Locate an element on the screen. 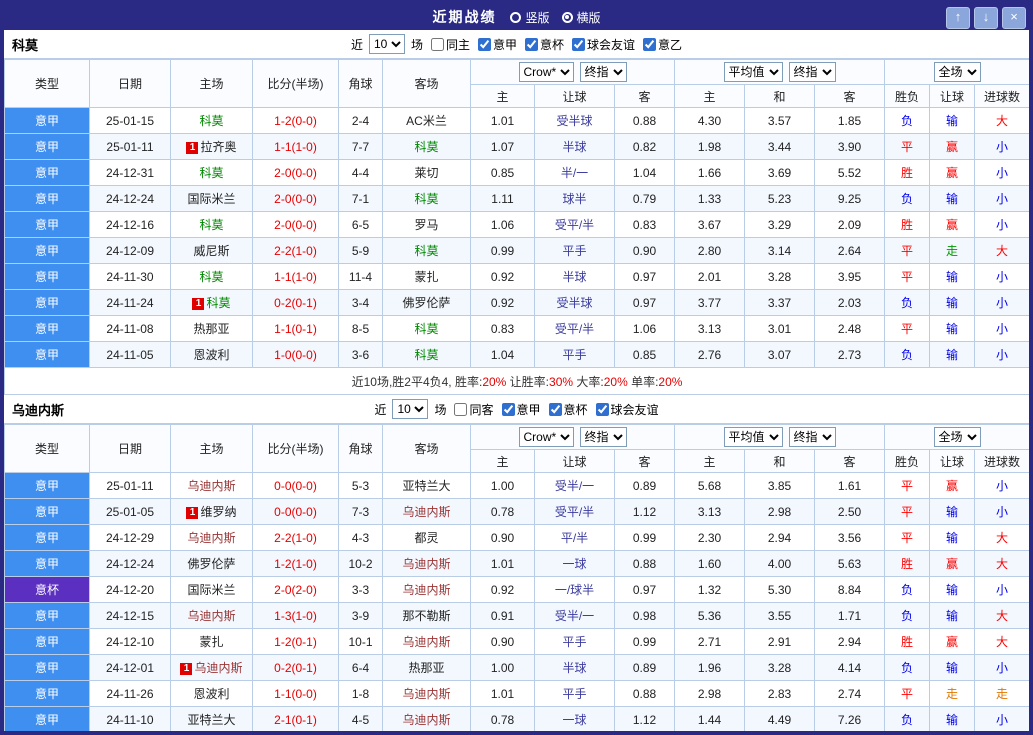  score-cell: 1-2(0-0) is located at coordinates (295, 120).